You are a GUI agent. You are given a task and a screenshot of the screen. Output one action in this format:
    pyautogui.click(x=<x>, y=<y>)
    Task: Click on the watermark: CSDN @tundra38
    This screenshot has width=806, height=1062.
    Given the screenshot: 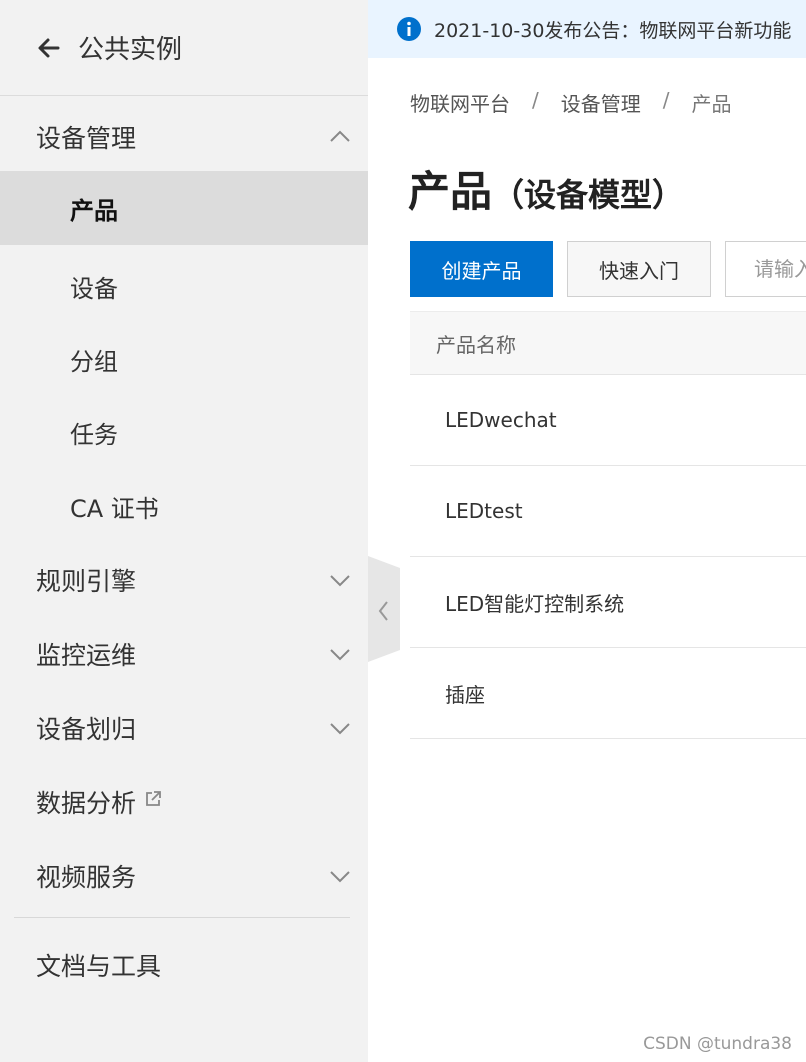 What is the action you would take?
    pyautogui.click(x=717, y=1044)
    